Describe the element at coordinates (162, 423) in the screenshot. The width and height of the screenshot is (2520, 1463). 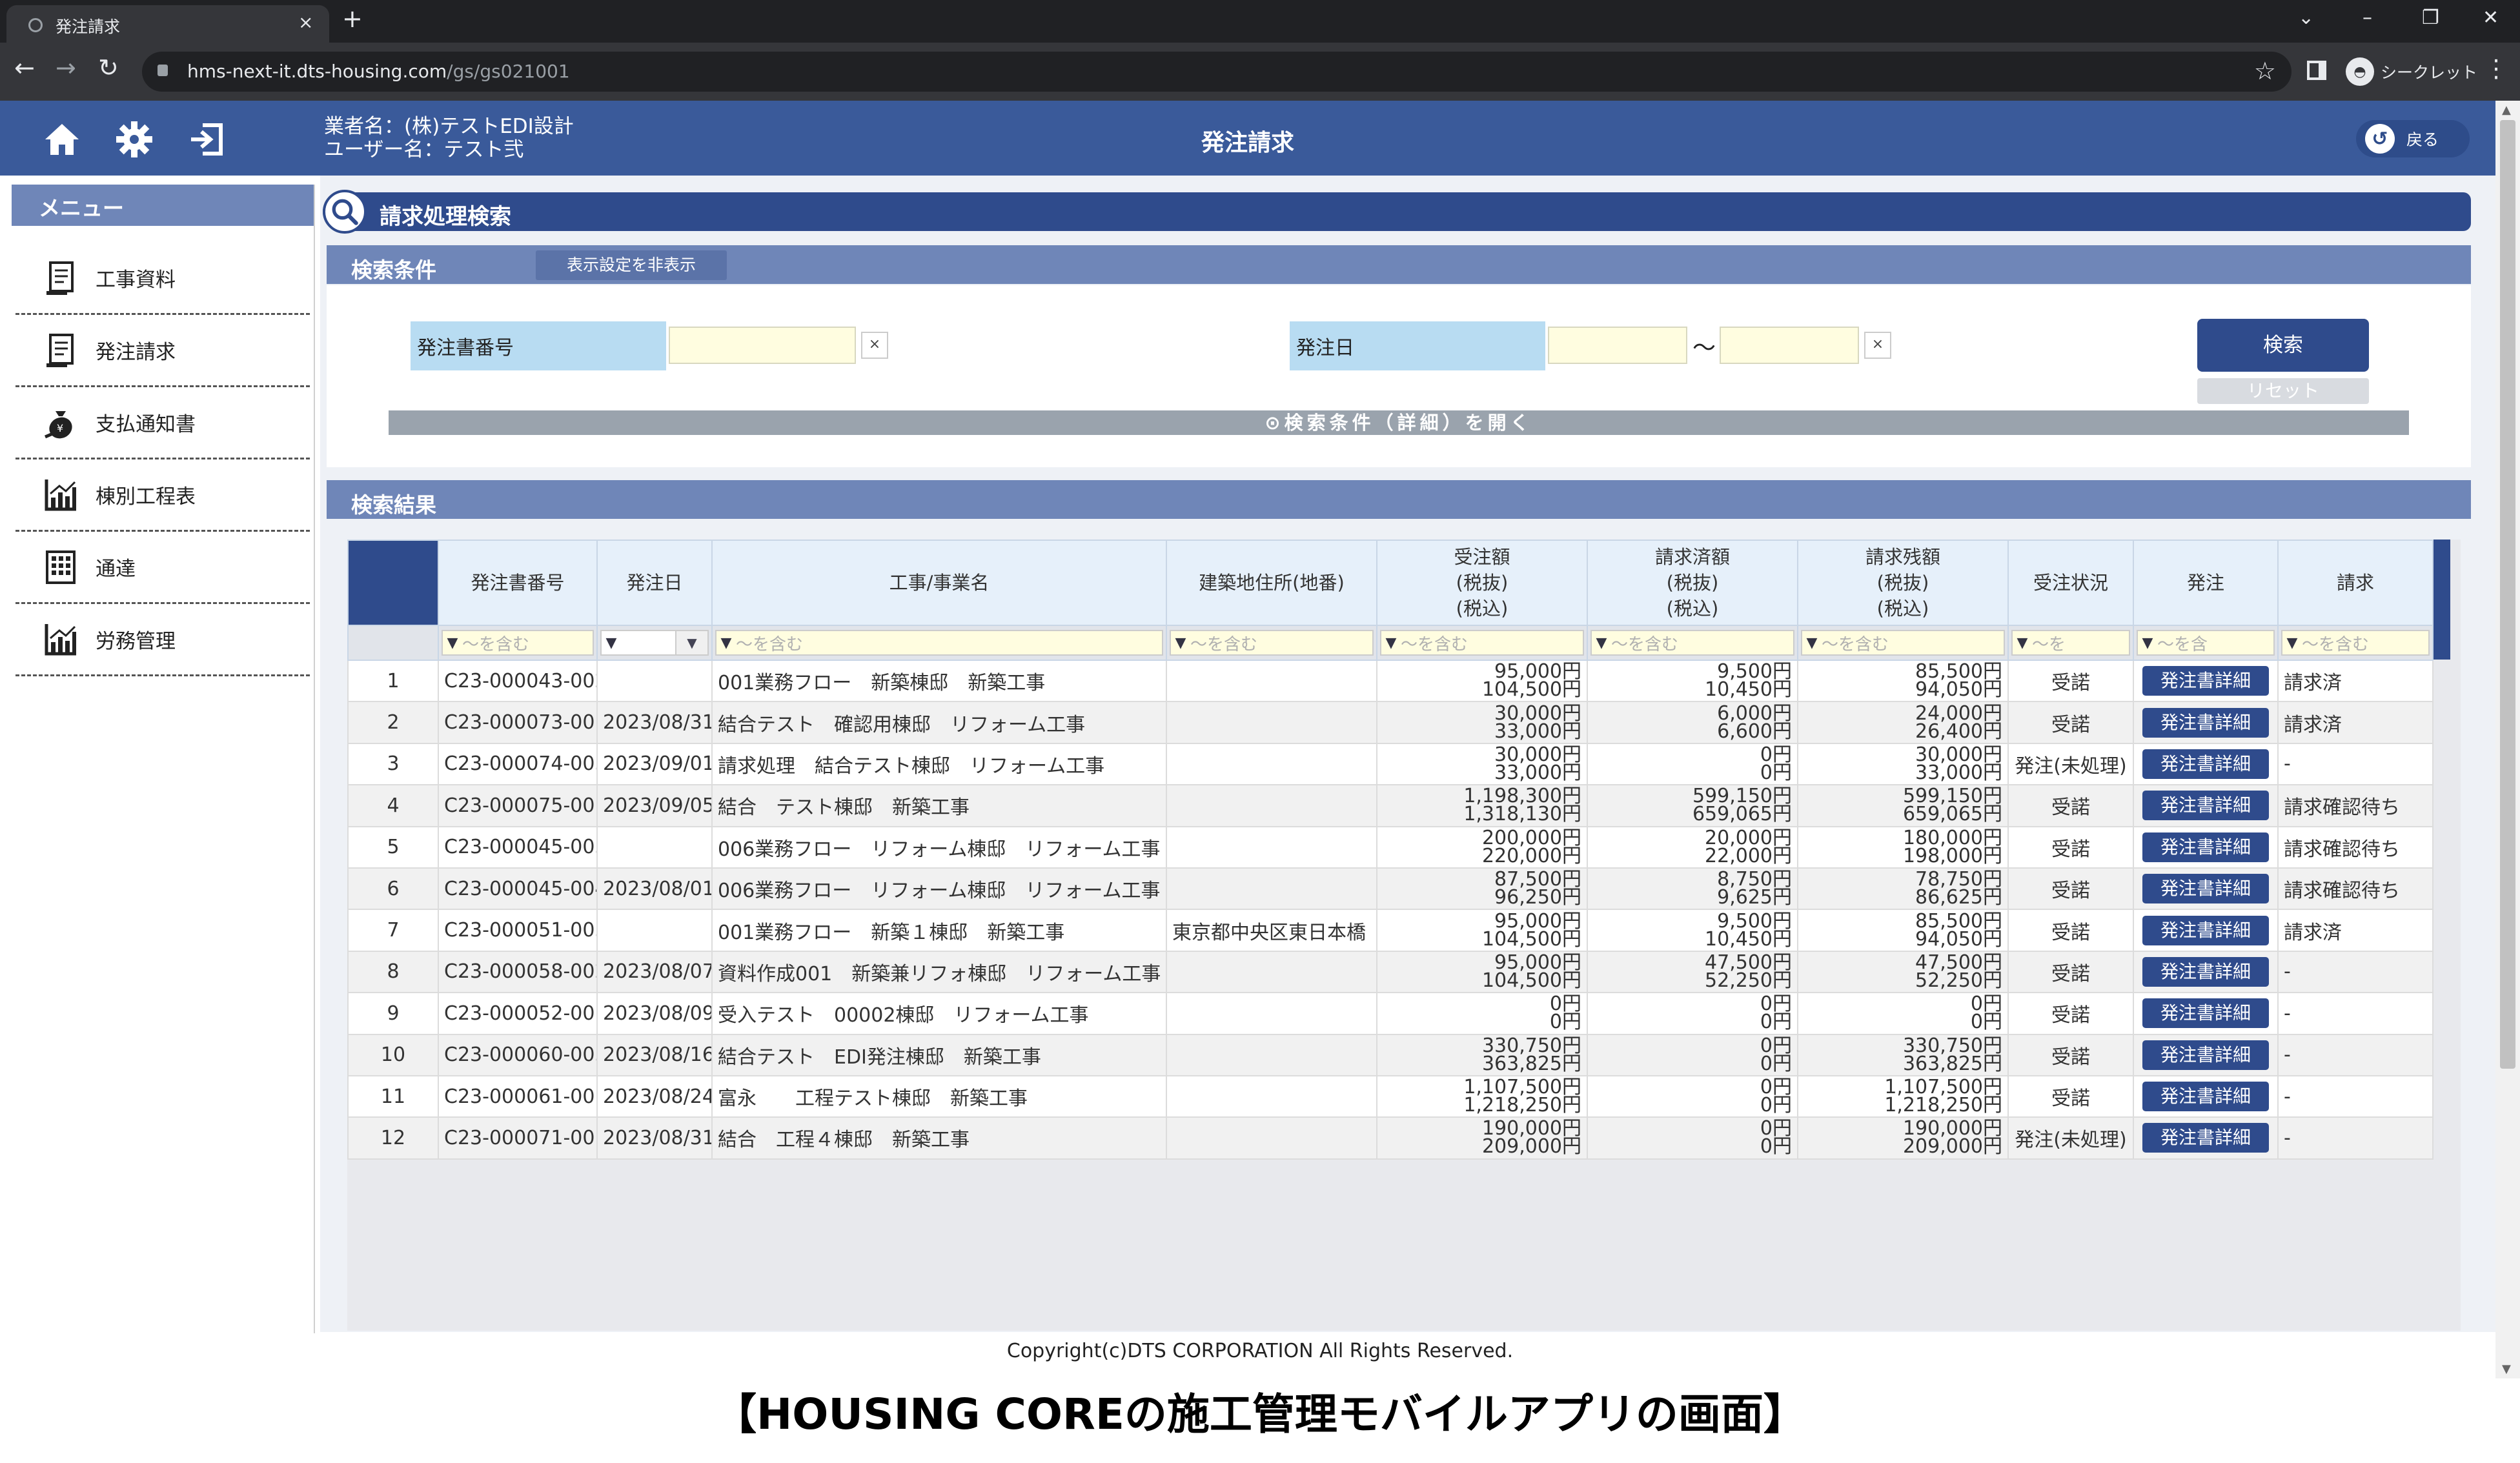
I see `sidebar-item-3: ¥ 支払通知書` at that location.